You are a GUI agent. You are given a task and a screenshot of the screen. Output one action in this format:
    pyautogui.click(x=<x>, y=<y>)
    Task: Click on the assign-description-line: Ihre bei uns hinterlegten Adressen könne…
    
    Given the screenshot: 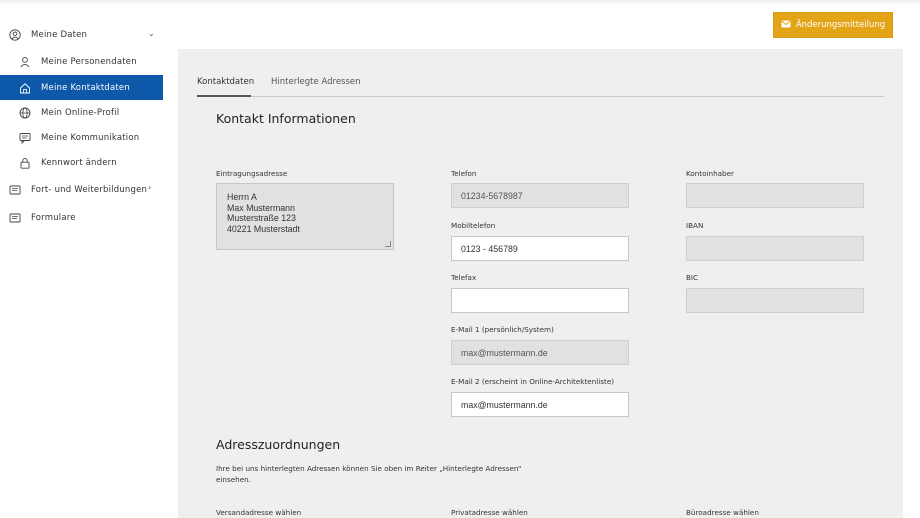 What is the action you would take?
    pyautogui.click(x=369, y=468)
    